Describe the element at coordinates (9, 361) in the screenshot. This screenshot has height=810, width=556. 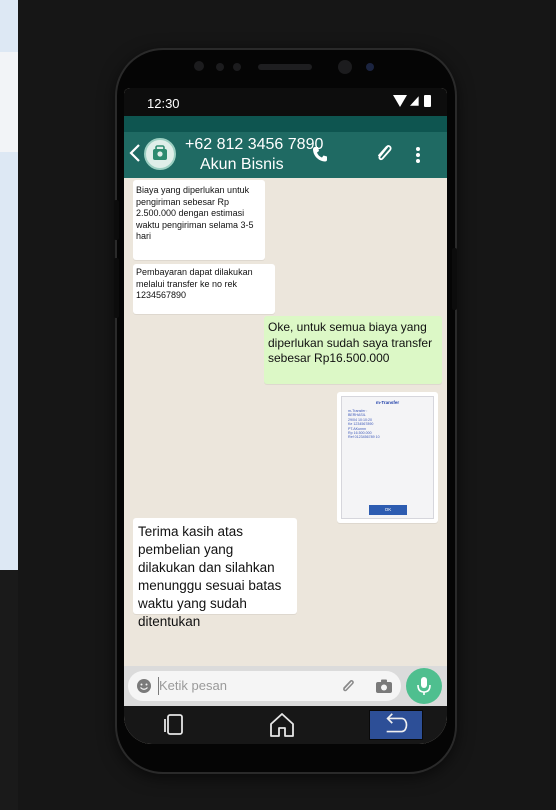
I see `background-light-panel` at that location.